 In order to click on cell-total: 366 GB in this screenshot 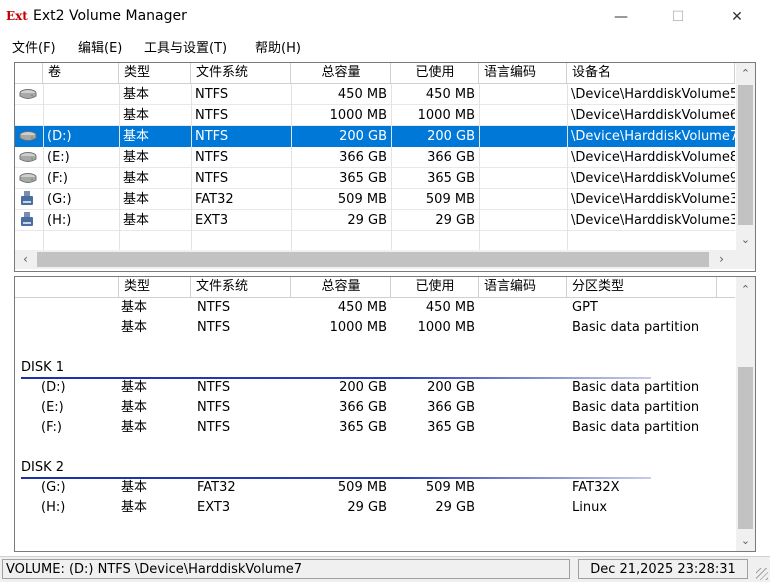, I will do `click(363, 407)`.